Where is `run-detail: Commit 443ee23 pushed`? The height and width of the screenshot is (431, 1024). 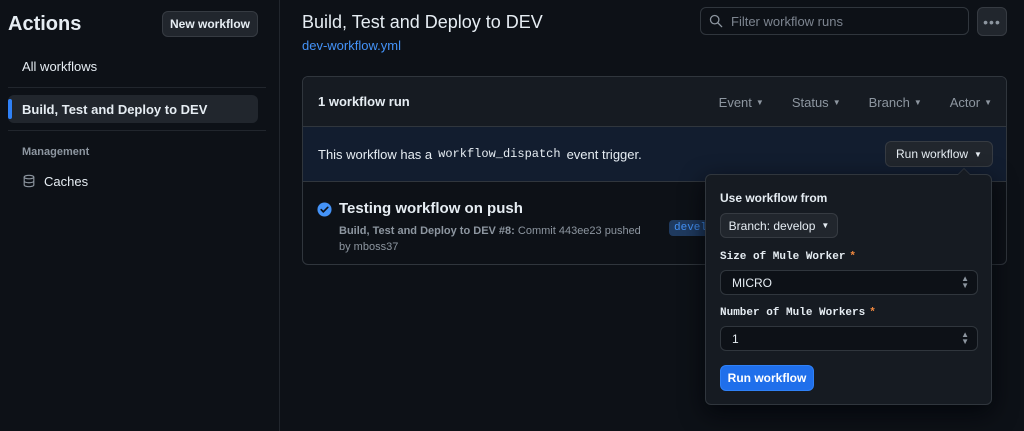
run-detail: Commit 443ee23 pushed is located at coordinates (579, 231).